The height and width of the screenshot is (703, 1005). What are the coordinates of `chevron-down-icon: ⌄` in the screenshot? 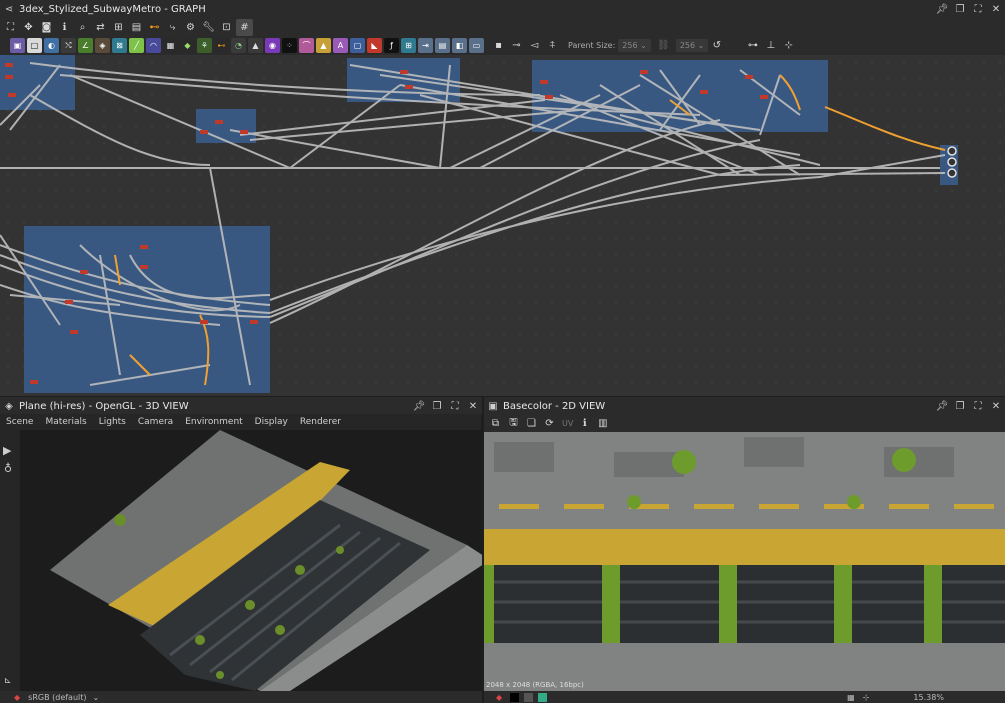 It's located at (96, 697).